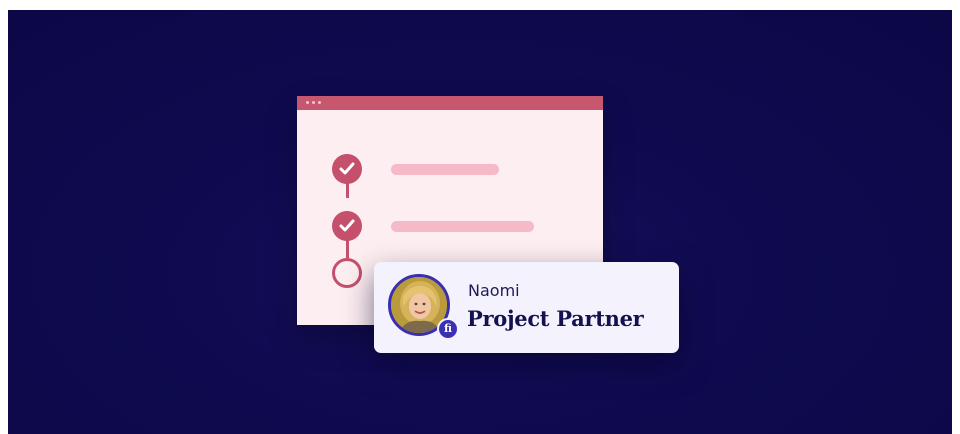  I want to click on step-2-placeholder-text, so click(462, 226).